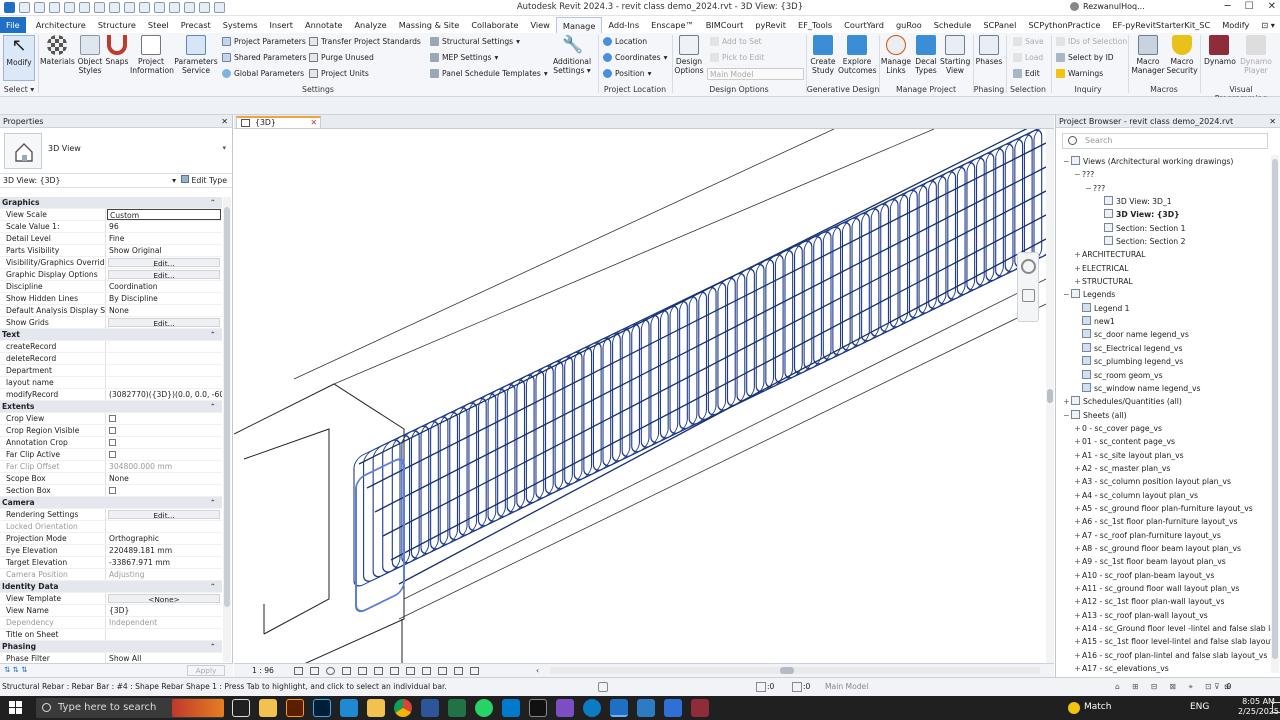 Image resolution: width=1280 pixels, height=720 pixels. What do you see at coordinates (1228, 6) in the screenshot?
I see `minimize-icon: ─` at bounding box center [1228, 6].